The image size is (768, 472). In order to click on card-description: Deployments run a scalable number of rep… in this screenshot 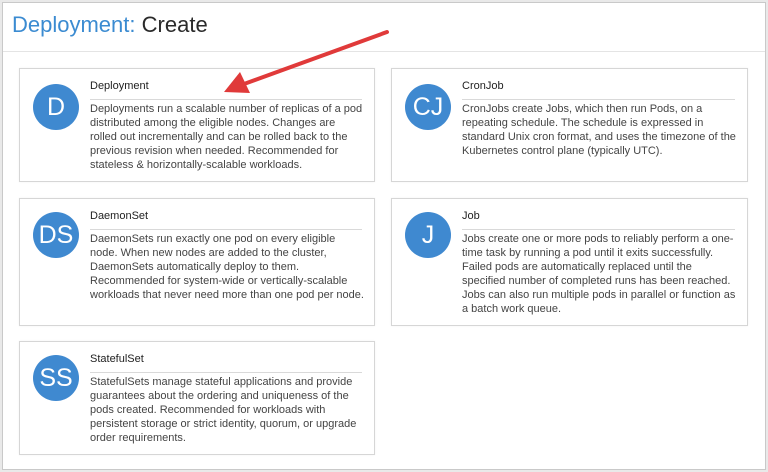, I will do `click(226, 137)`.